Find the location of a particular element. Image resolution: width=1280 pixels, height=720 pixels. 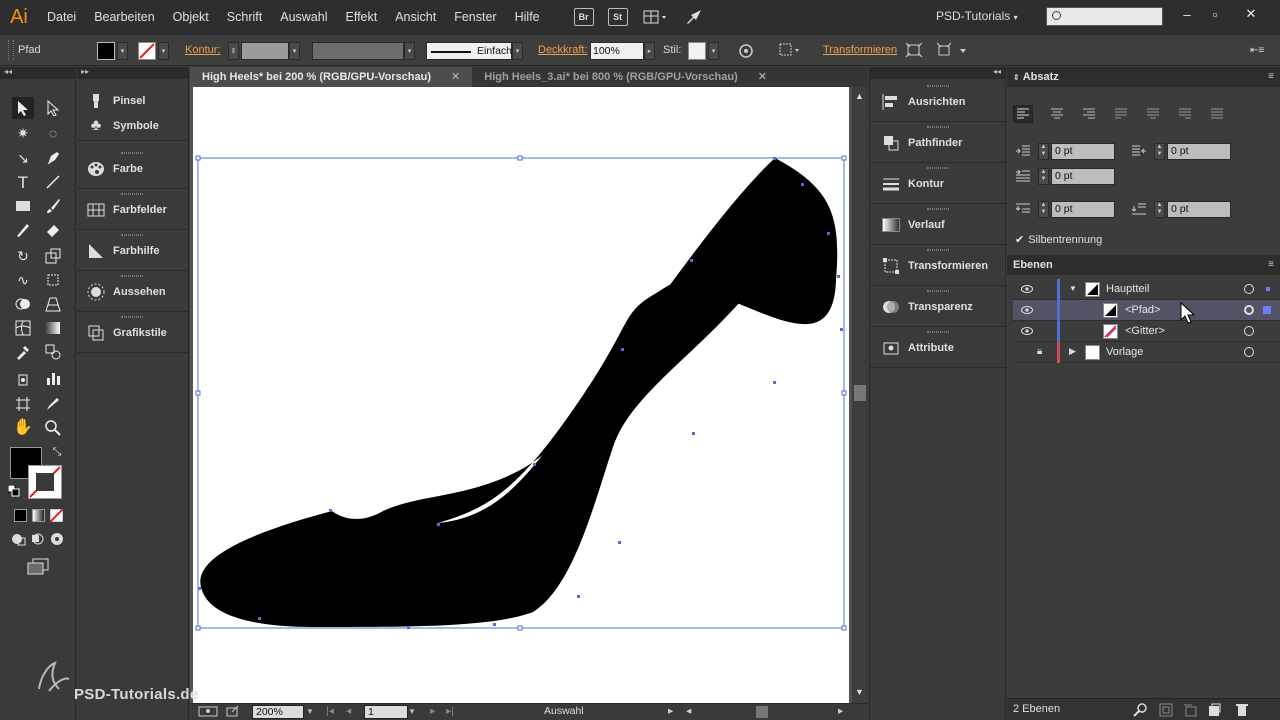

right-indent-stepper: ▲ ▼ is located at coordinates (1159, 151).